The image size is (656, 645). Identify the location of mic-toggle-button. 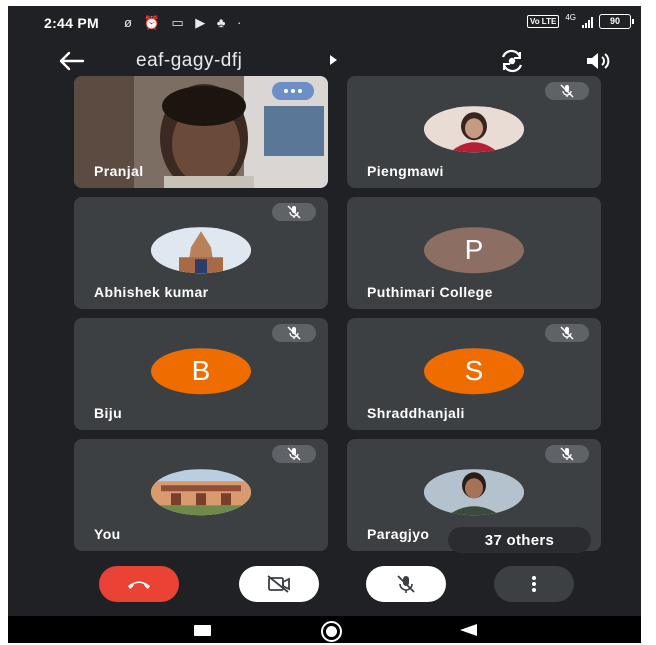
(406, 584).